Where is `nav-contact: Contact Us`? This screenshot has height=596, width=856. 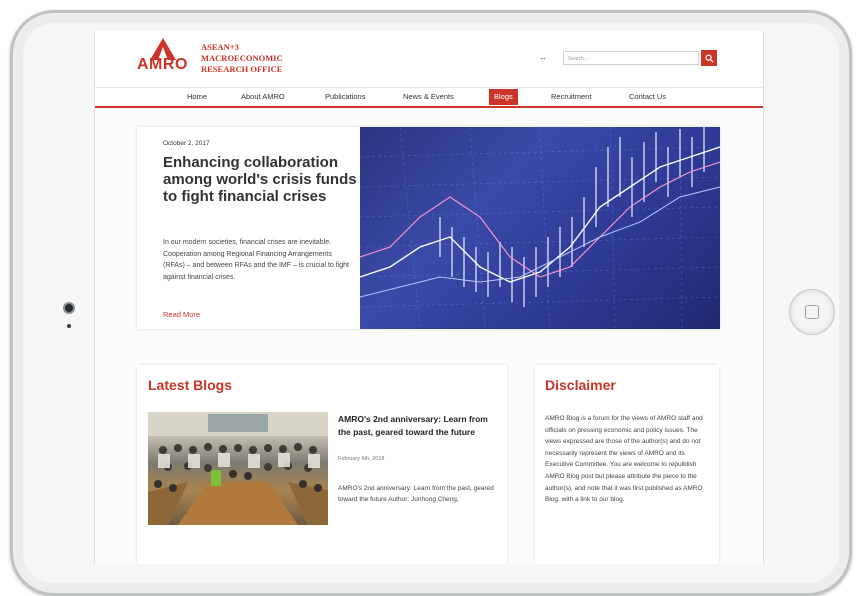
nav-contact: Contact Us is located at coordinates (647, 97).